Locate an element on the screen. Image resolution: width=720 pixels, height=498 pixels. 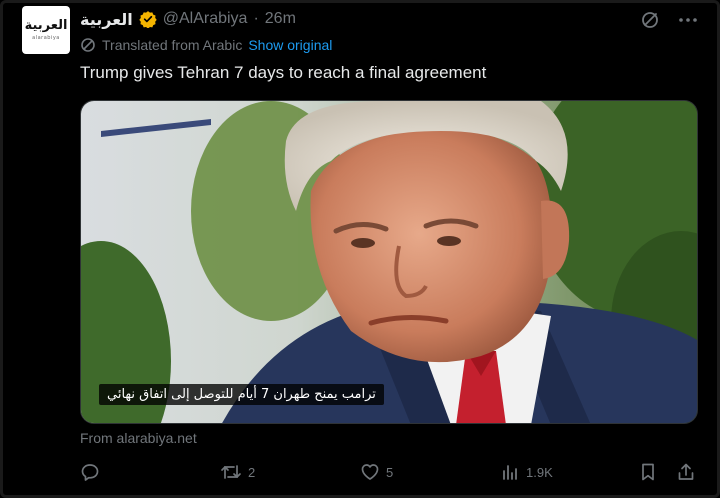
grok-icon is located at coordinates (650, 20).